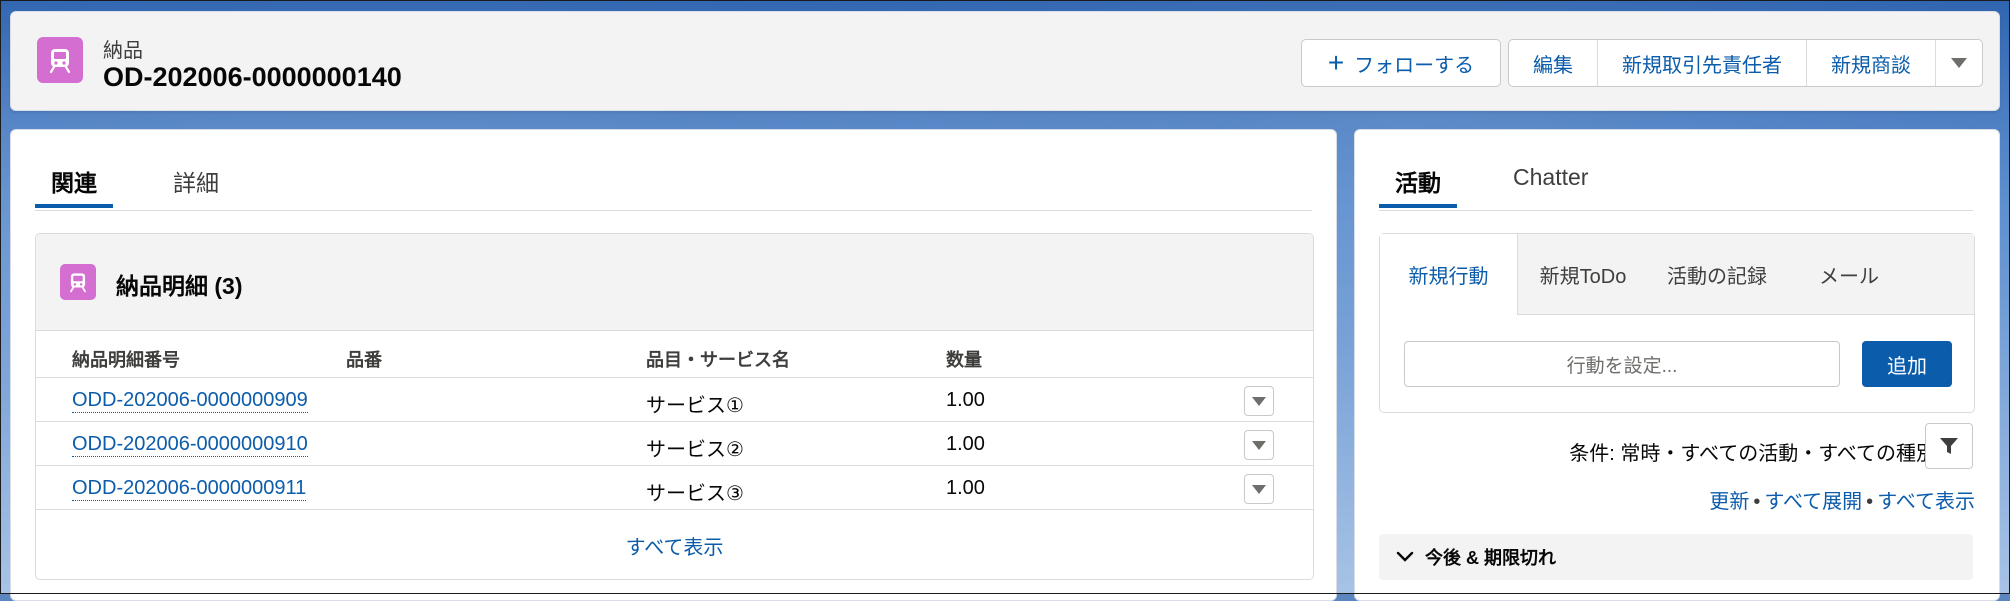  What do you see at coordinates (196, 186) in the screenshot?
I see `tab-details: 詳細` at bounding box center [196, 186].